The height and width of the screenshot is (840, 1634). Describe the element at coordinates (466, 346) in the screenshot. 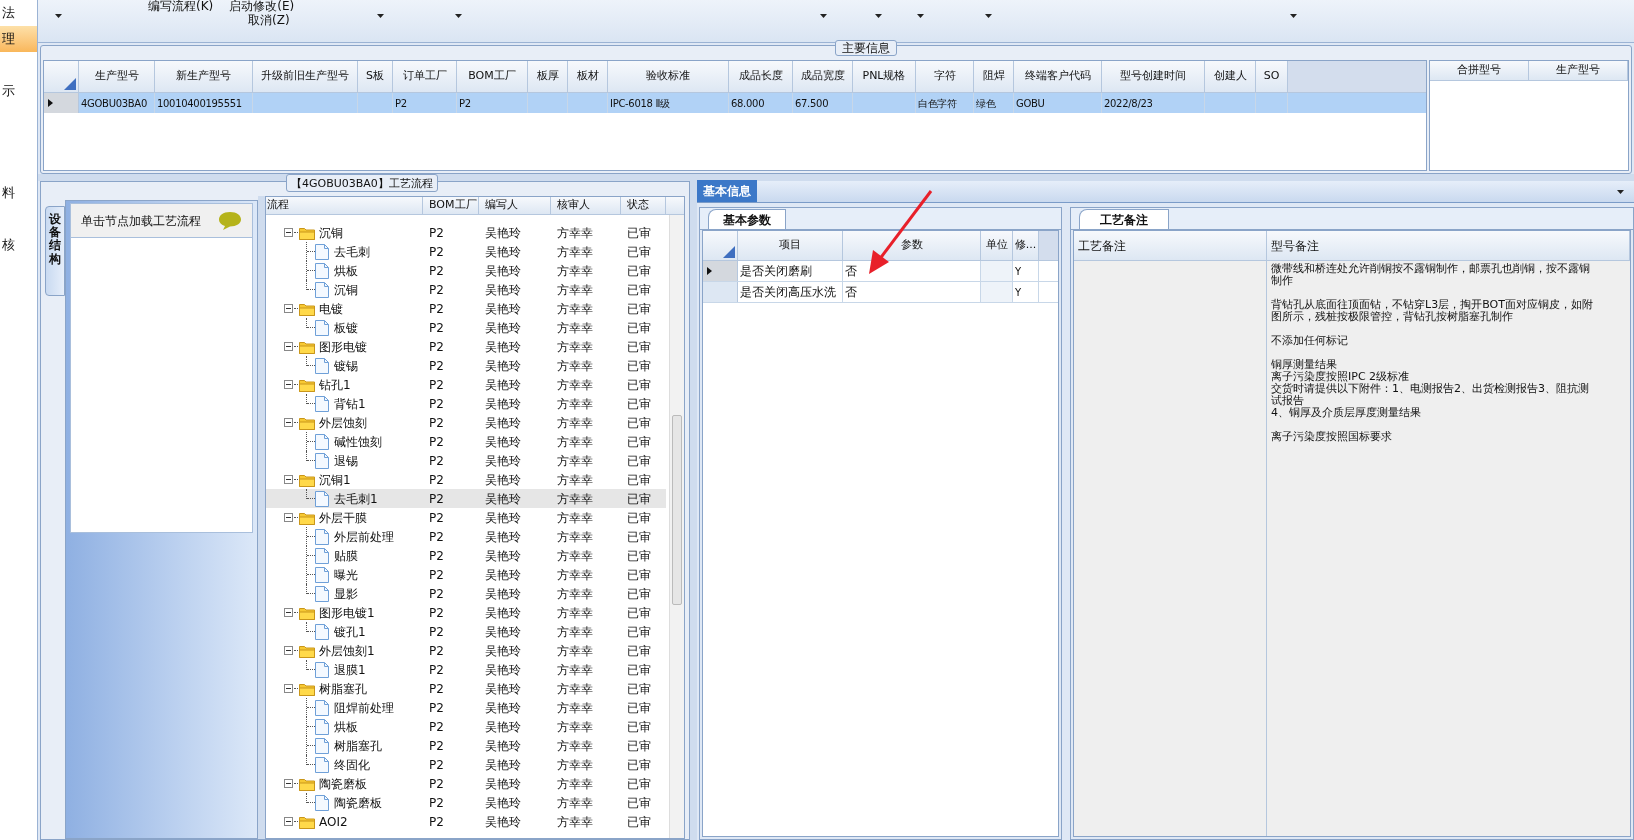

I see `tree-row: 图形电镀 P2 吴艳玲 方幸幸 已审` at that location.